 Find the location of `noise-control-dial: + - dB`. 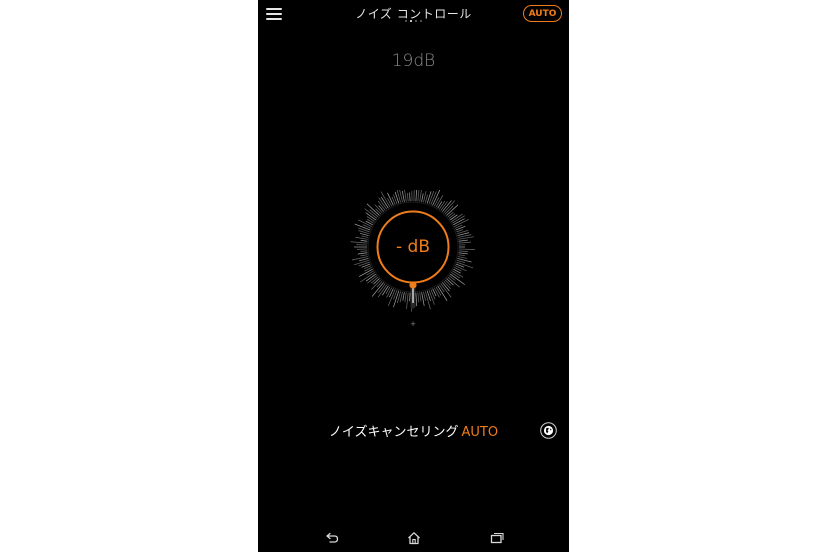

noise-control-dial: + - dB is located at coordinates (413, 260).